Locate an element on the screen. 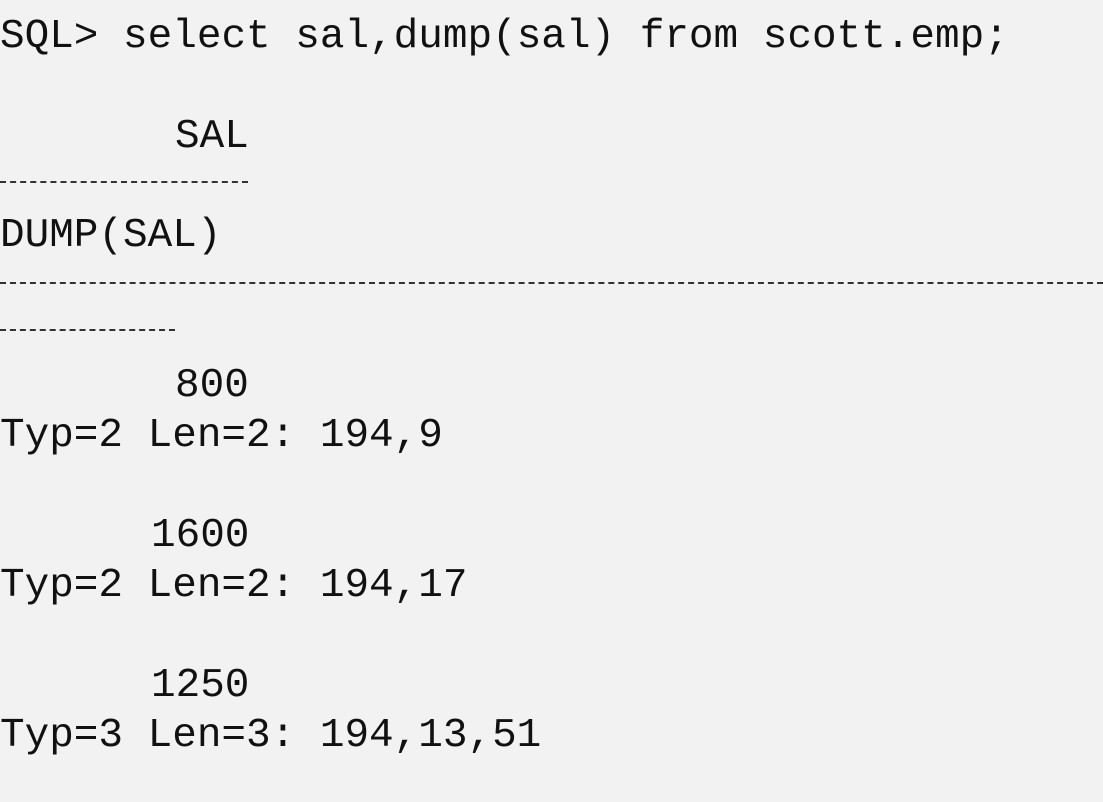 The width and height of the screenshot is (1103, 802). row-2-dump: Typ=2 Len=2: 194,17 is located at coordinates (234, 586).